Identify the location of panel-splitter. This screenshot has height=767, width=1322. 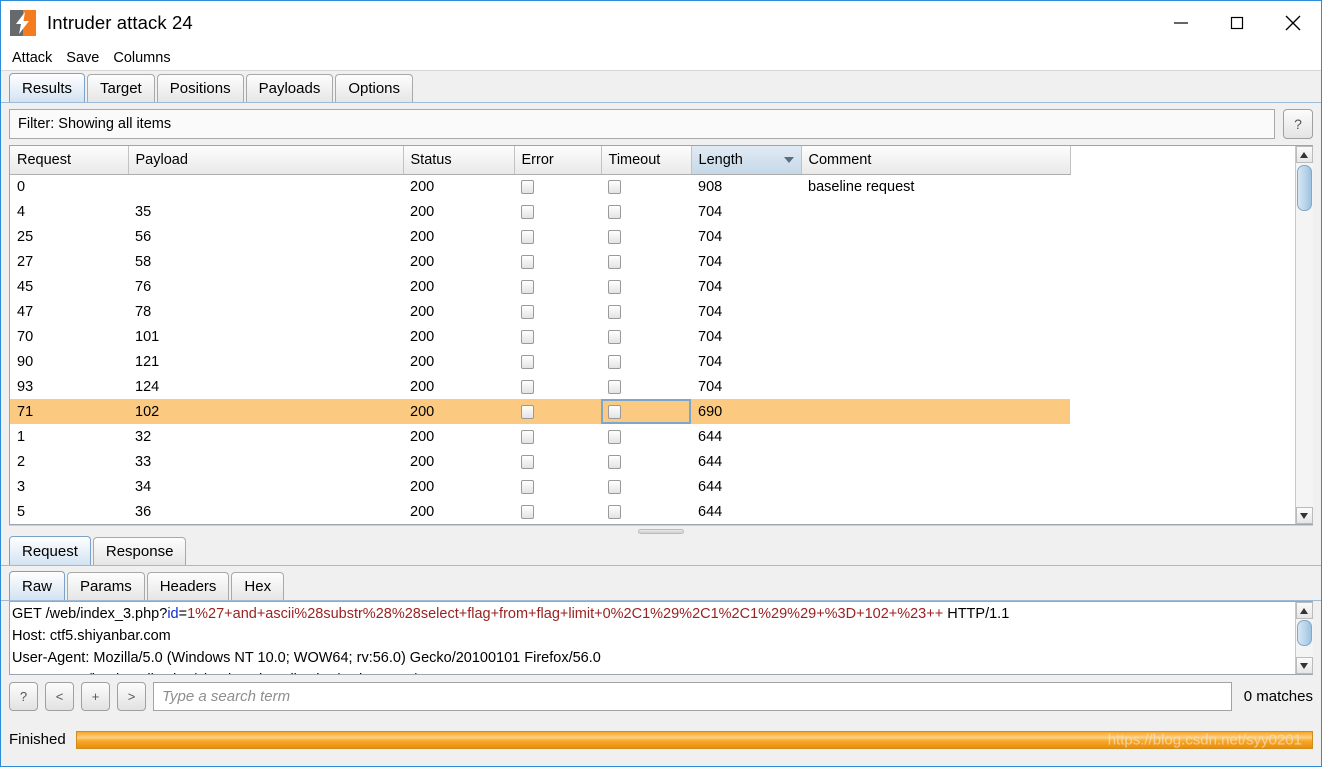
(661, 530).